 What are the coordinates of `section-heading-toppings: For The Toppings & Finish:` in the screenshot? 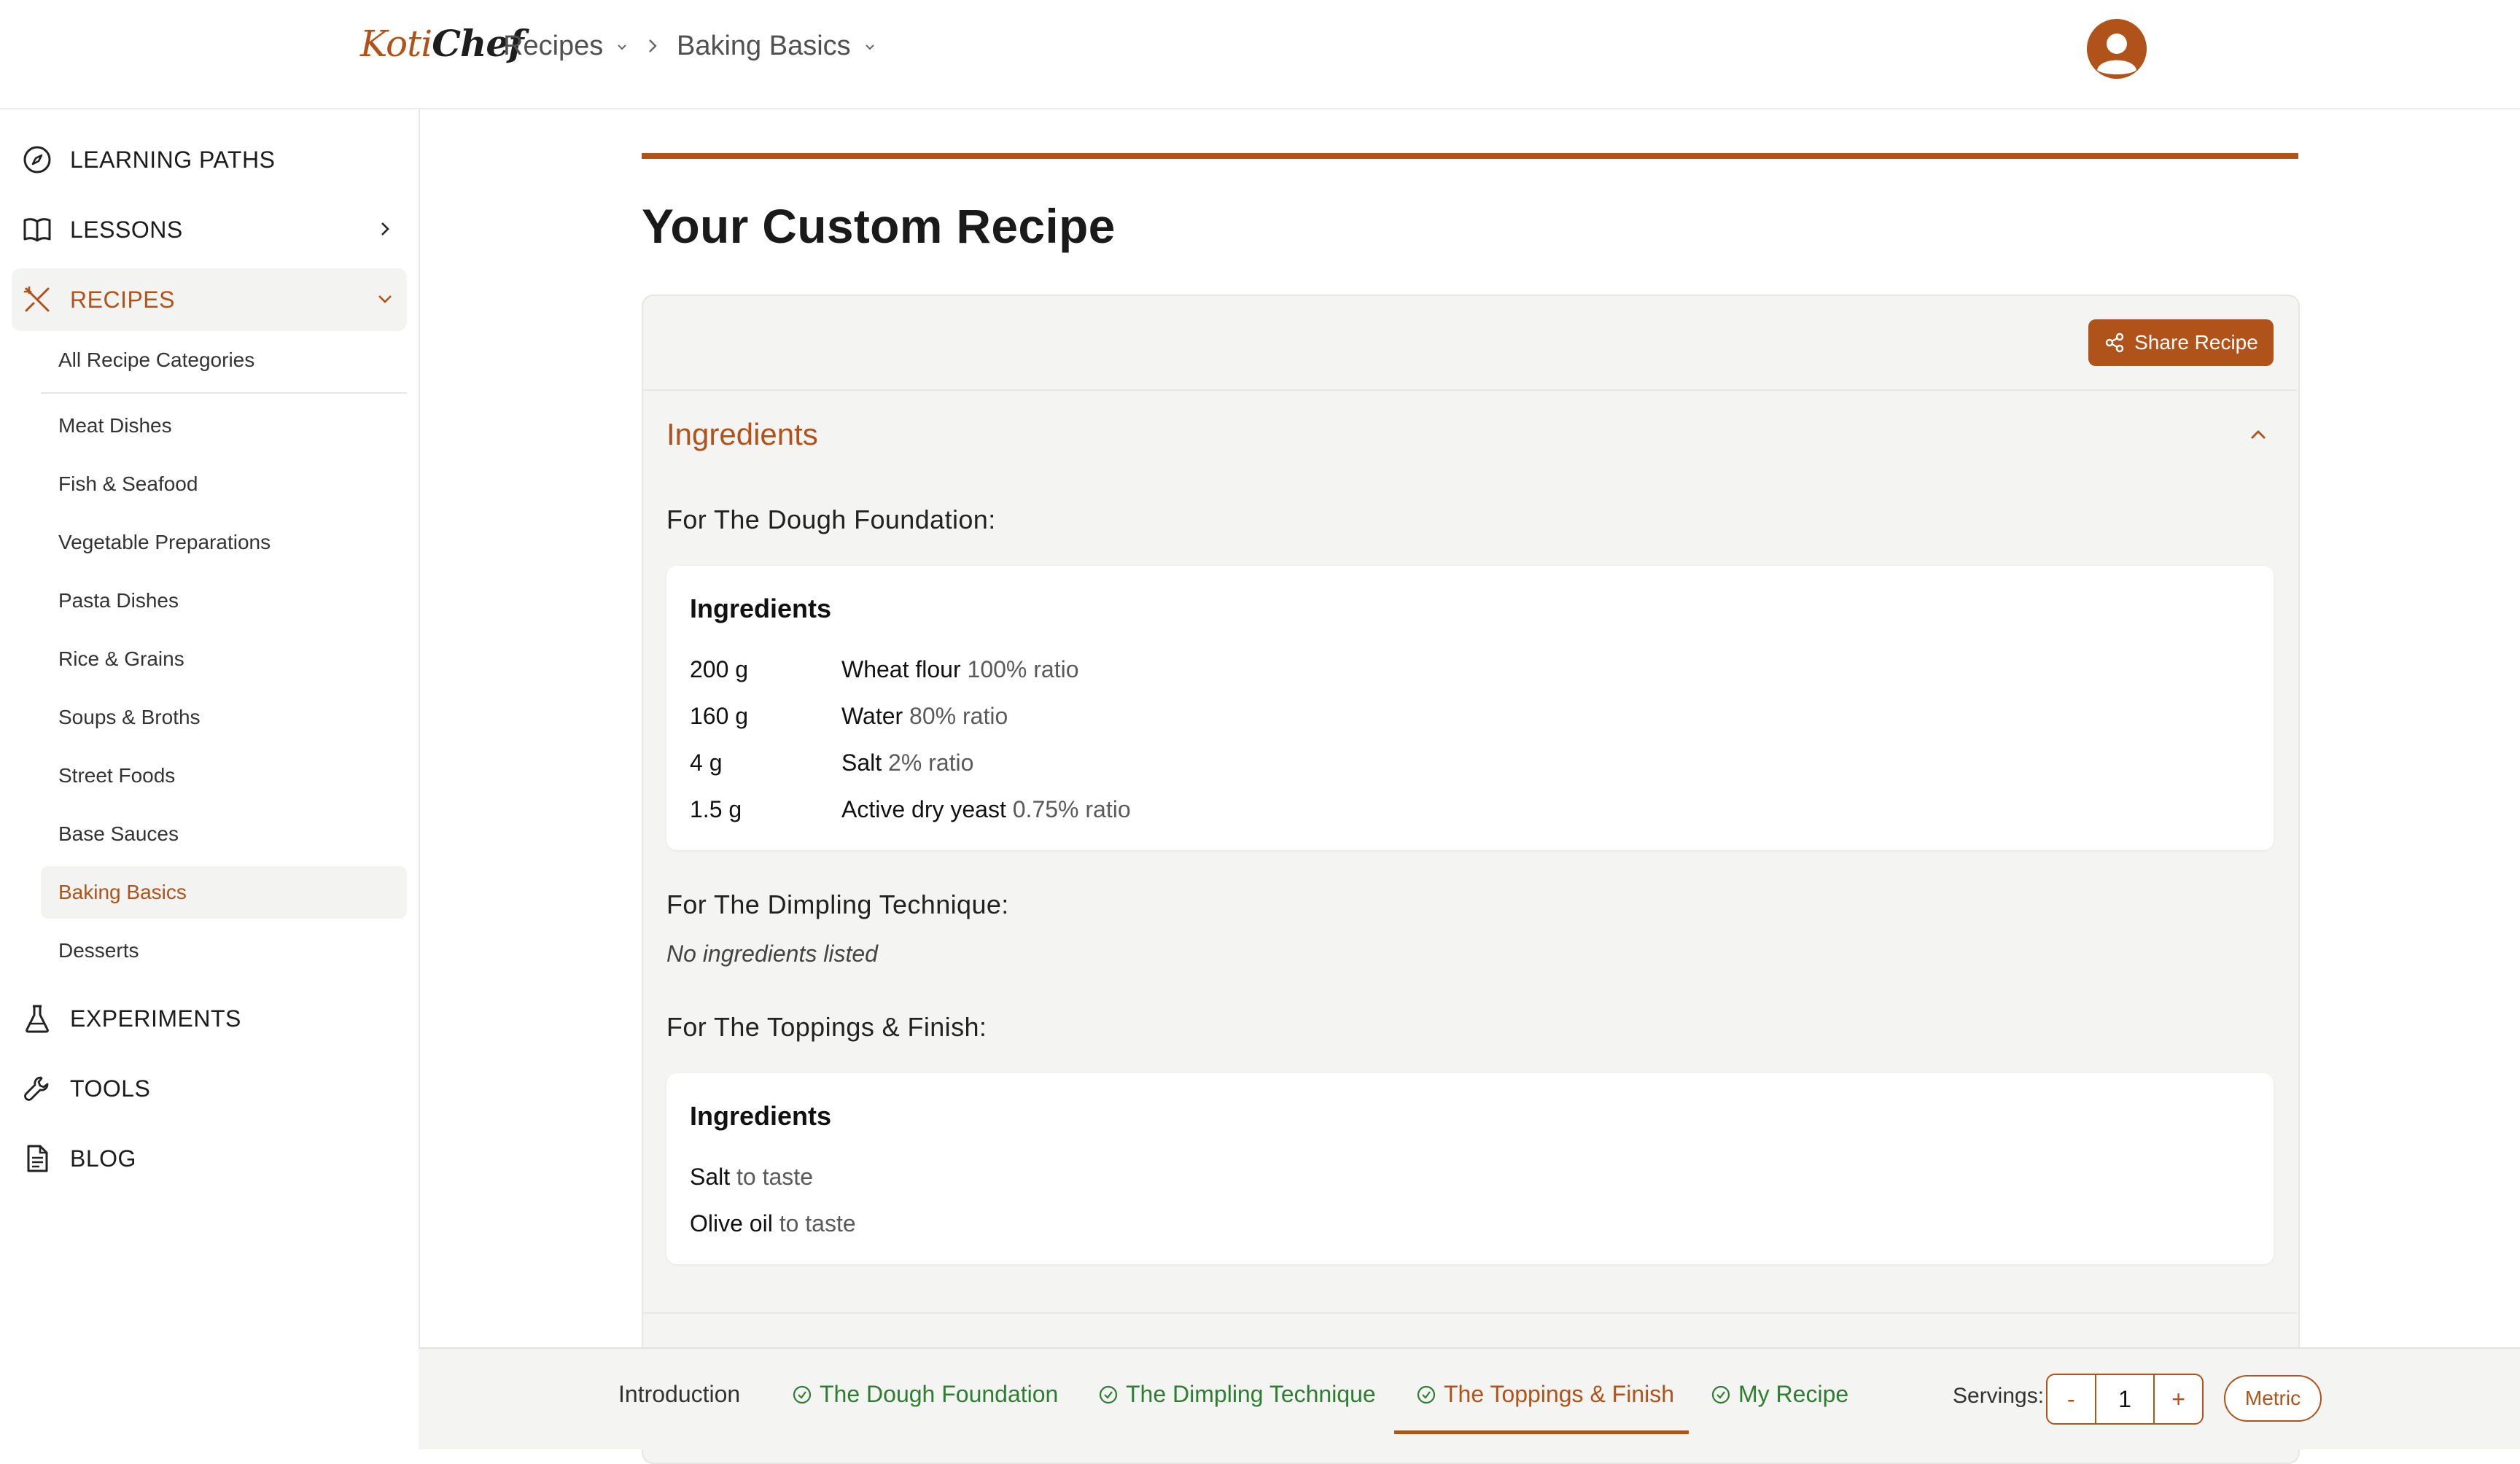 It's located at (826, 1027).